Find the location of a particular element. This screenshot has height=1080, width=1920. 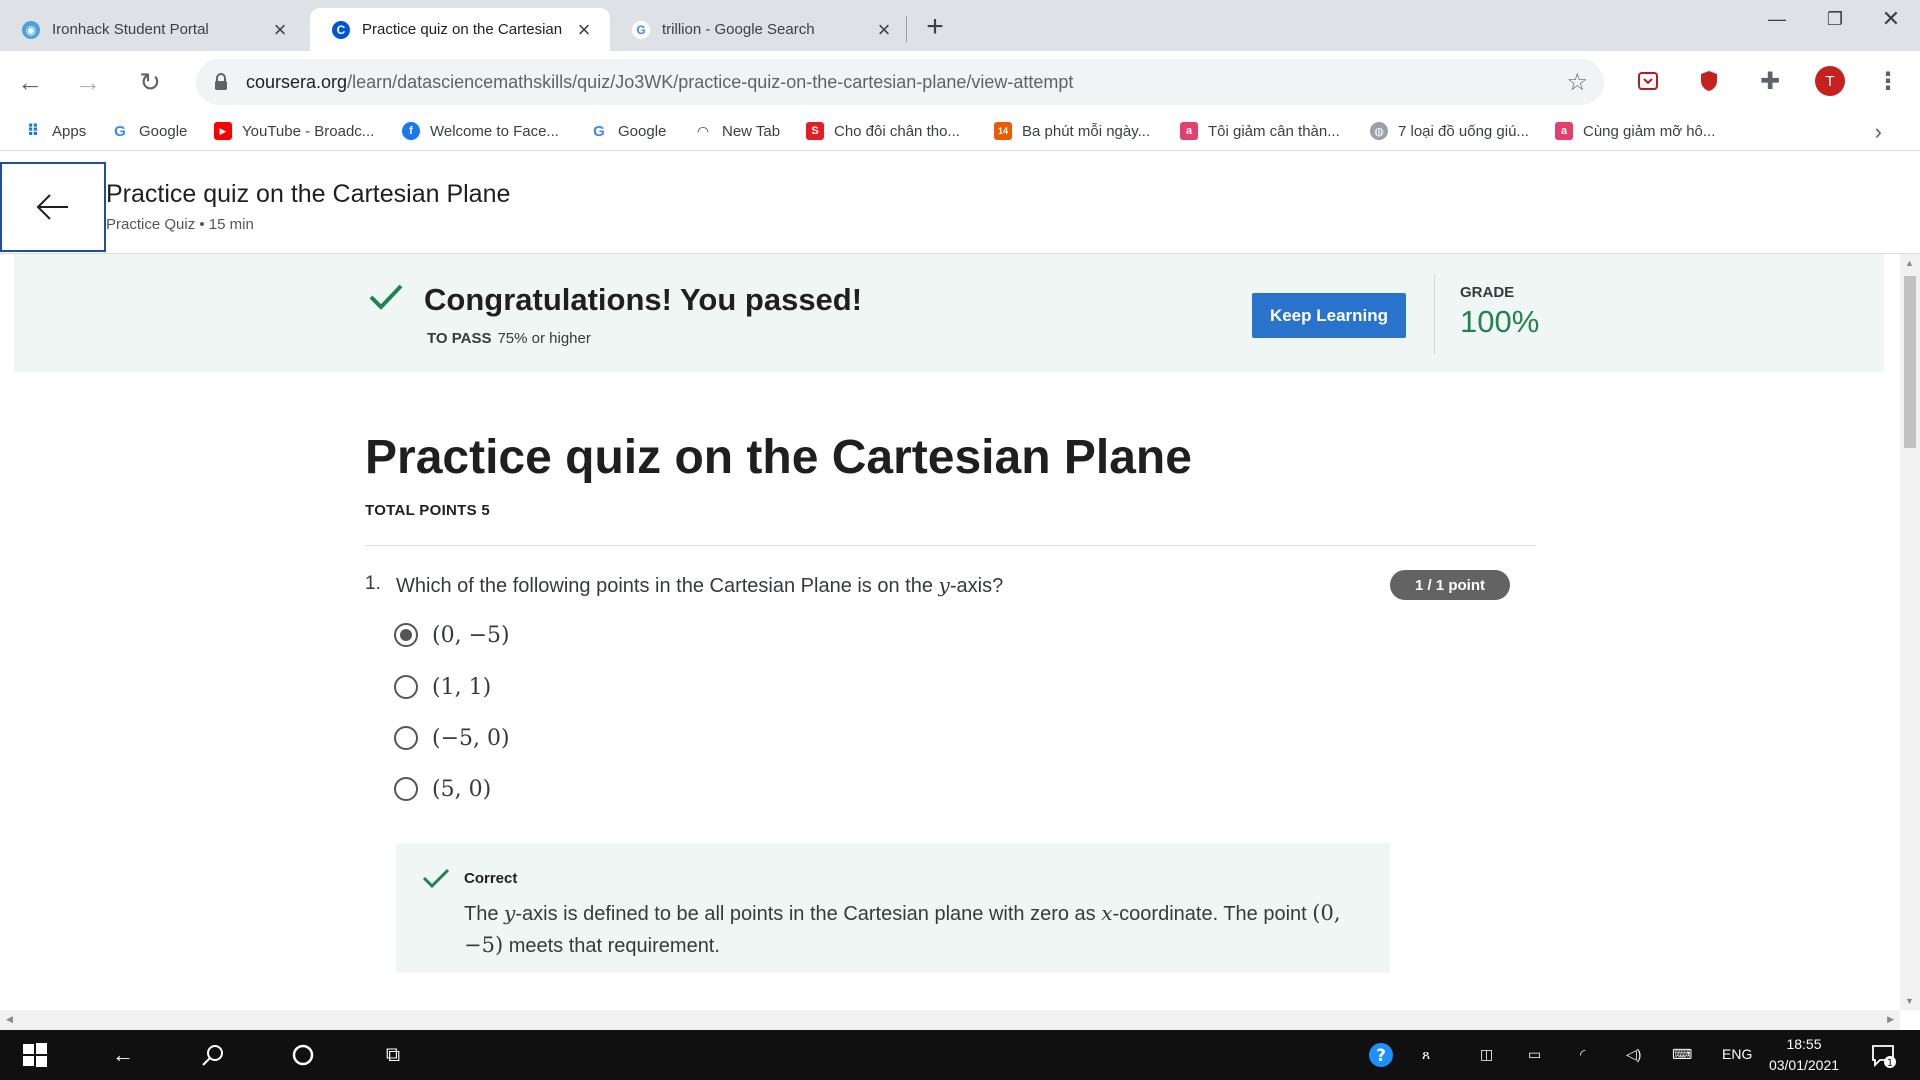

ironhack-favicon-icon: ◉ is located at coordinates (31, 29).